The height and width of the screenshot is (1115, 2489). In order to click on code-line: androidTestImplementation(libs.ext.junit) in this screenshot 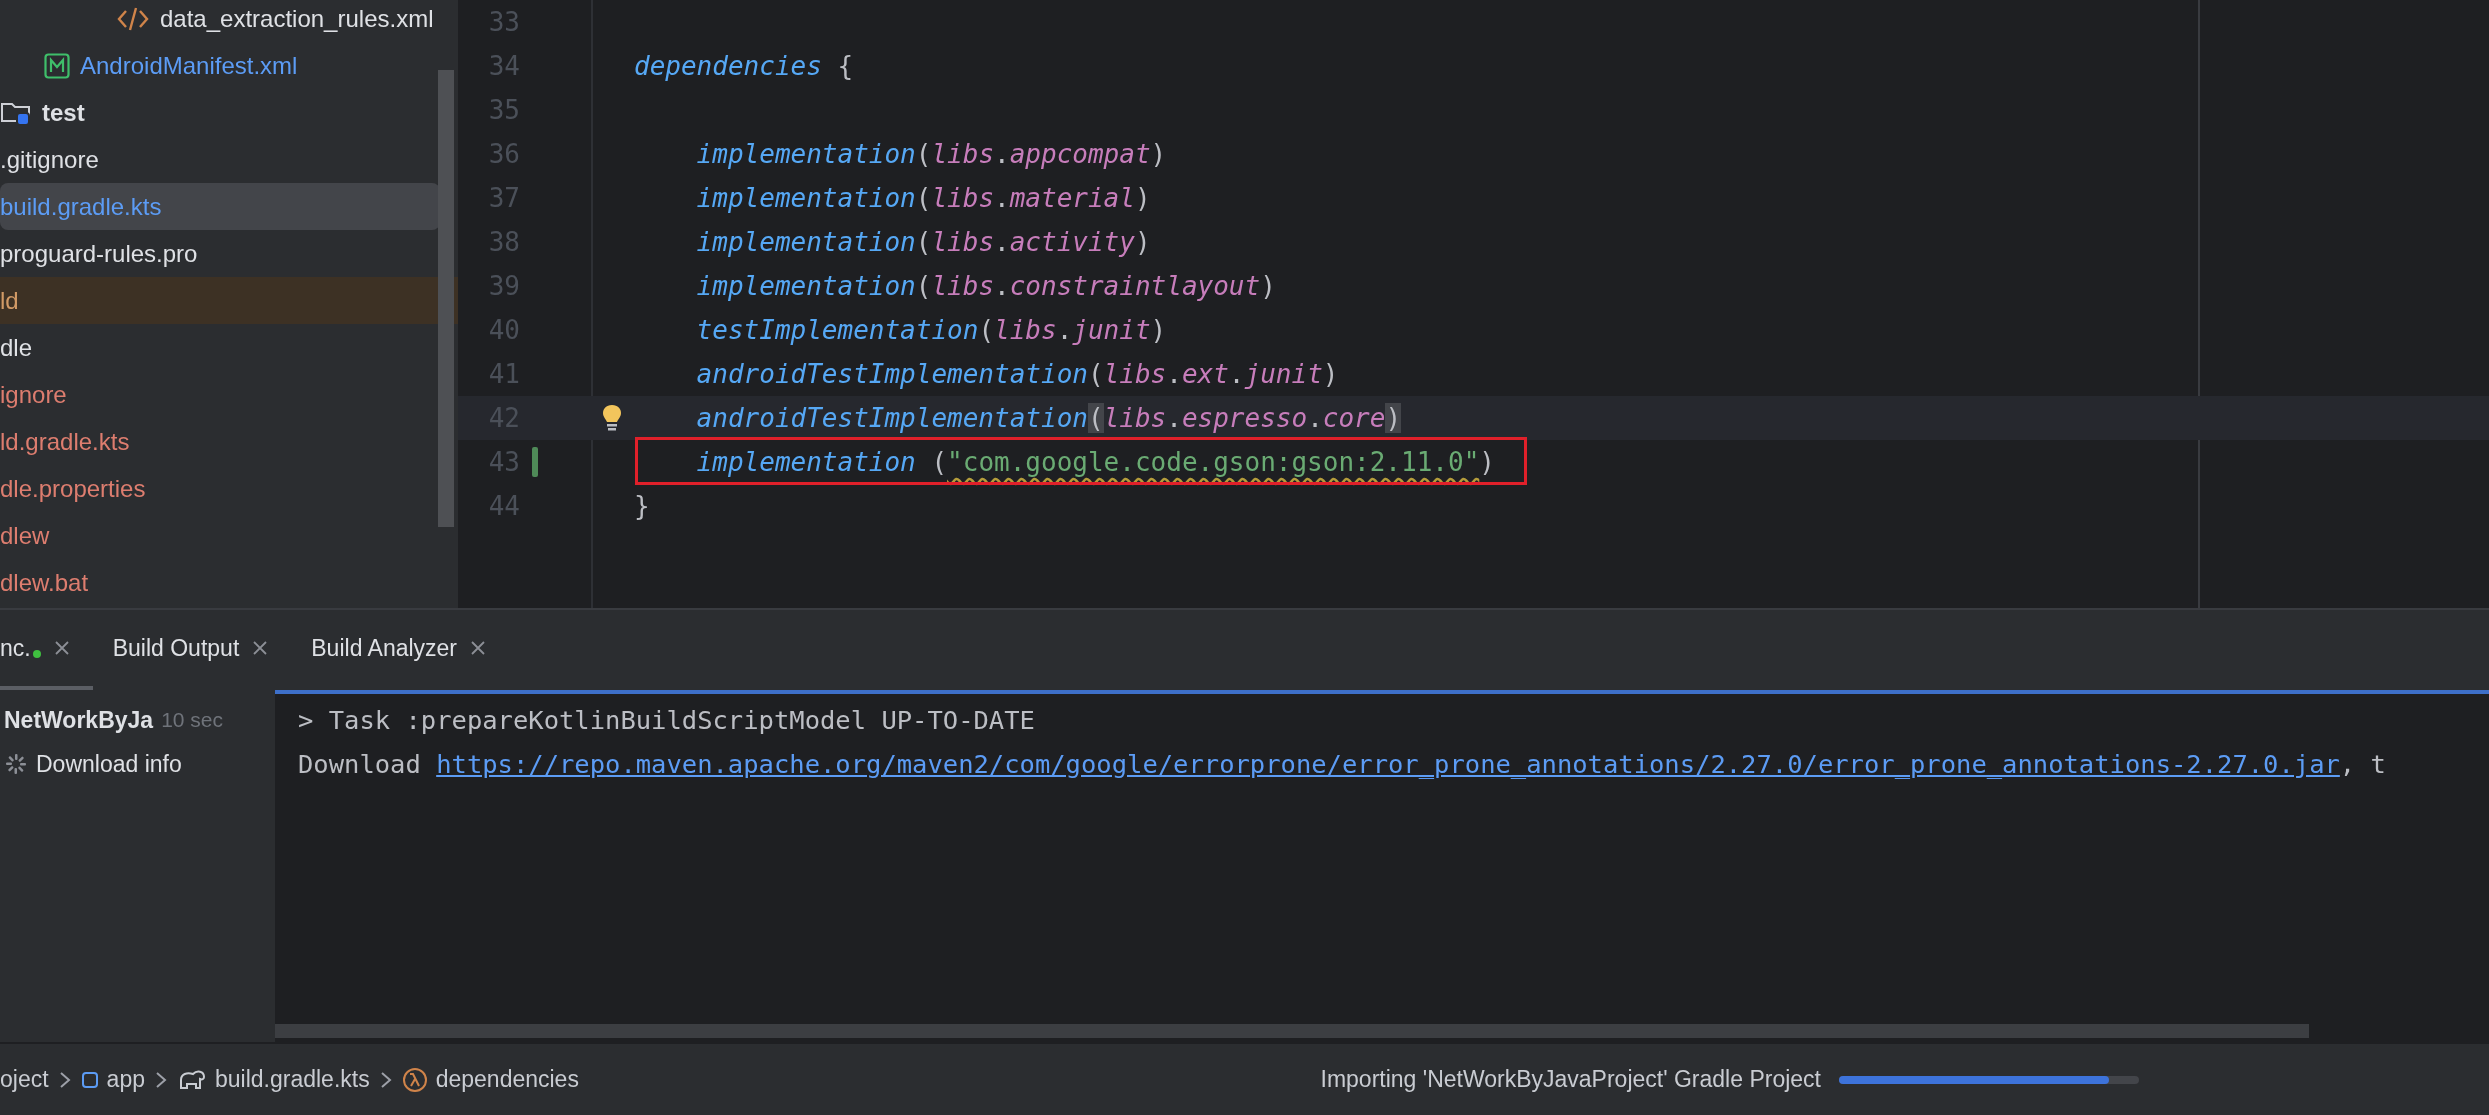, I will do `click(1017, 374)`.